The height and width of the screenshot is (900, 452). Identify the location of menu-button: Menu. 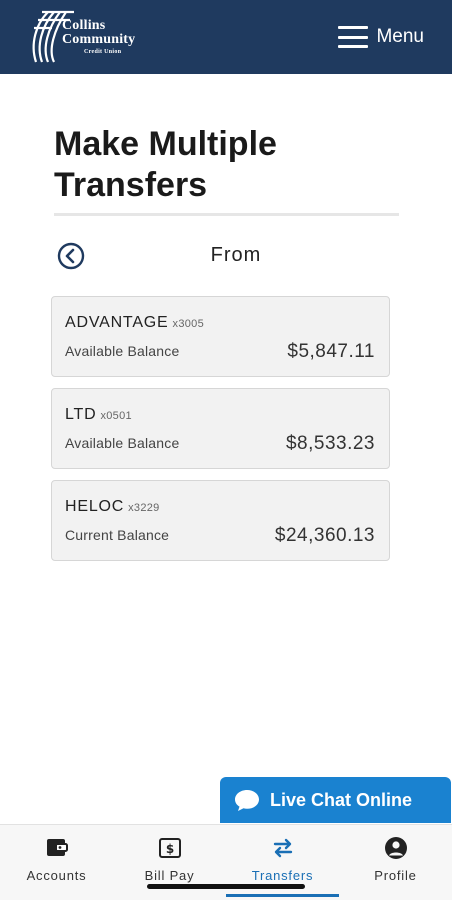
(381, 37).